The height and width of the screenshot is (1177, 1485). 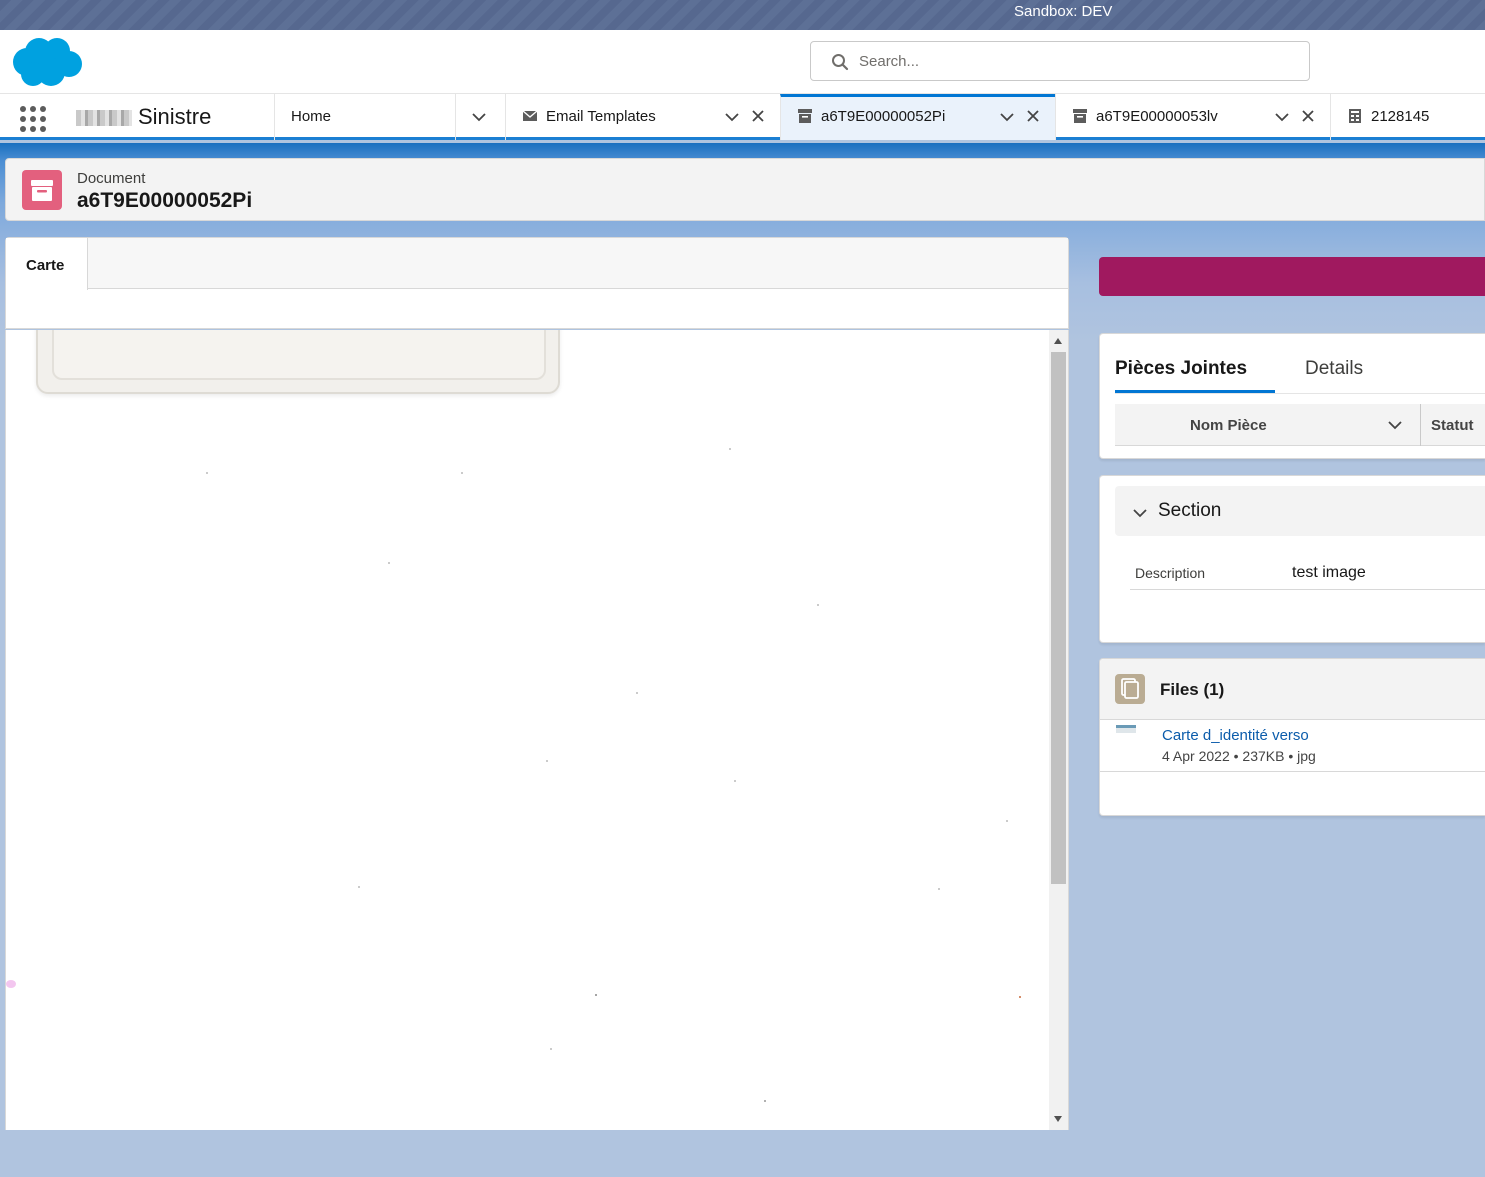 I want to click on scanned-id-card-image, so click(x=298, y=362).